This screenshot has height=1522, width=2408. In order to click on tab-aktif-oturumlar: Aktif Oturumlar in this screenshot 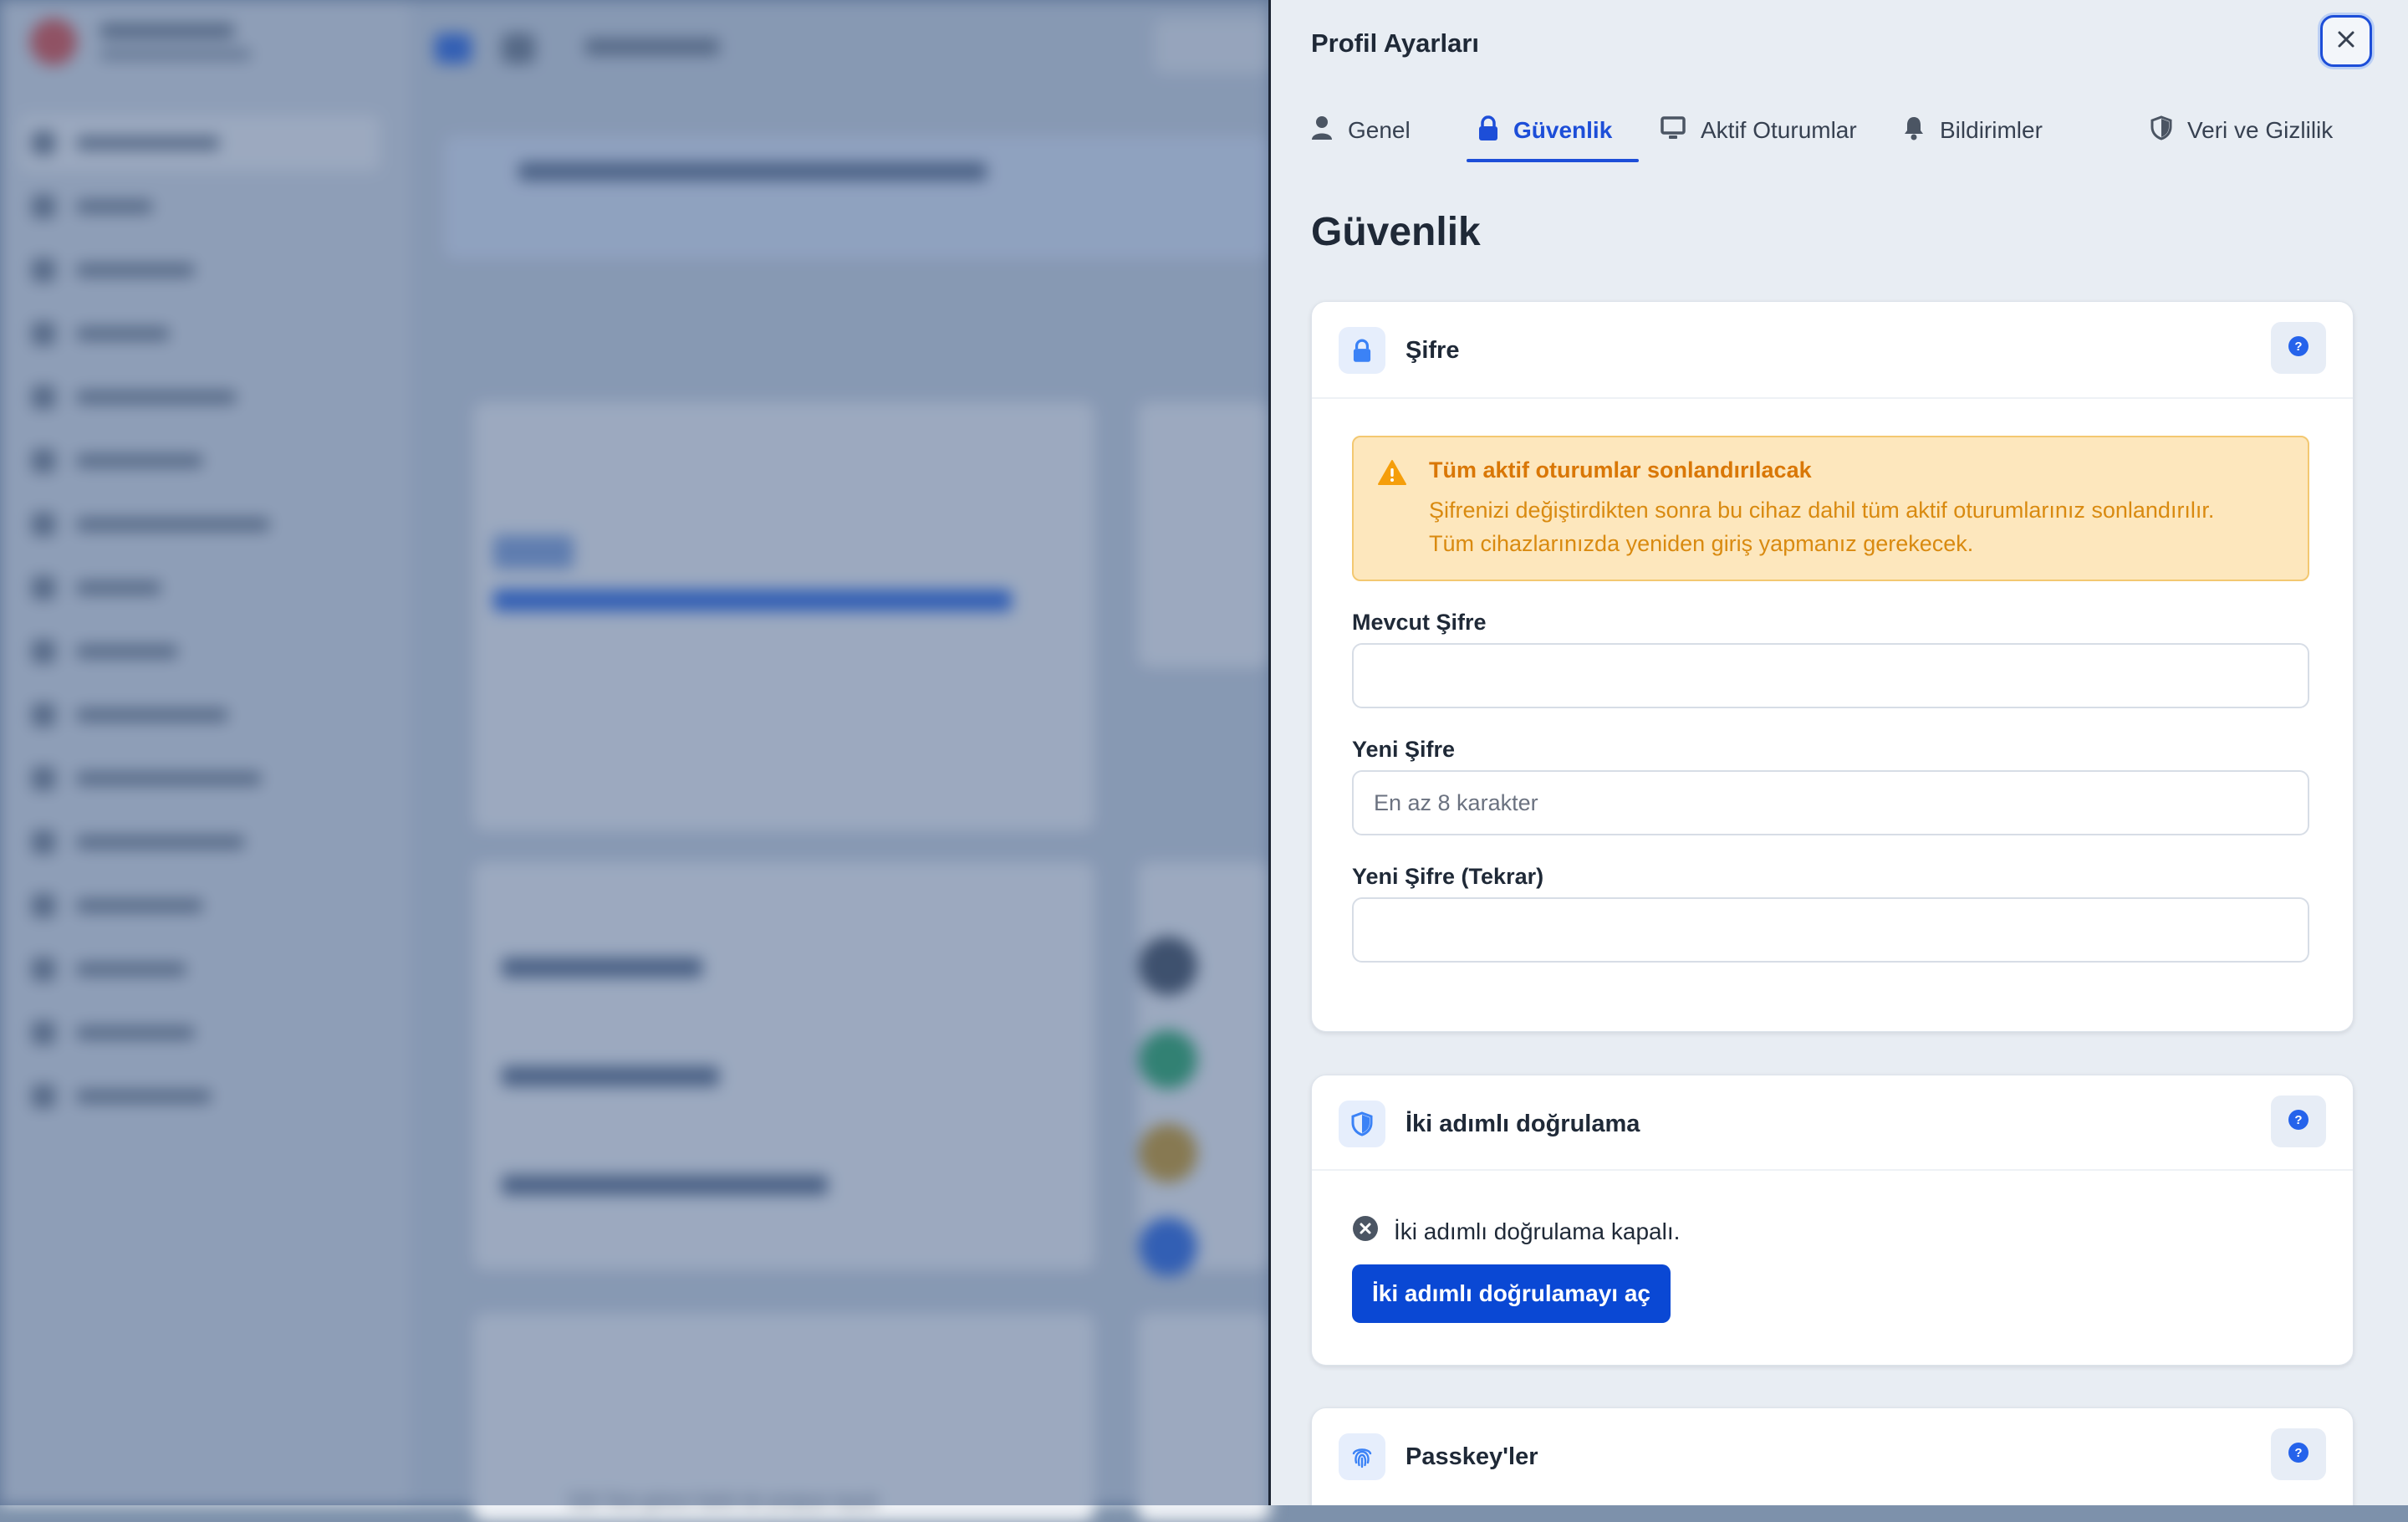, I will do `click(1759, 130)`.